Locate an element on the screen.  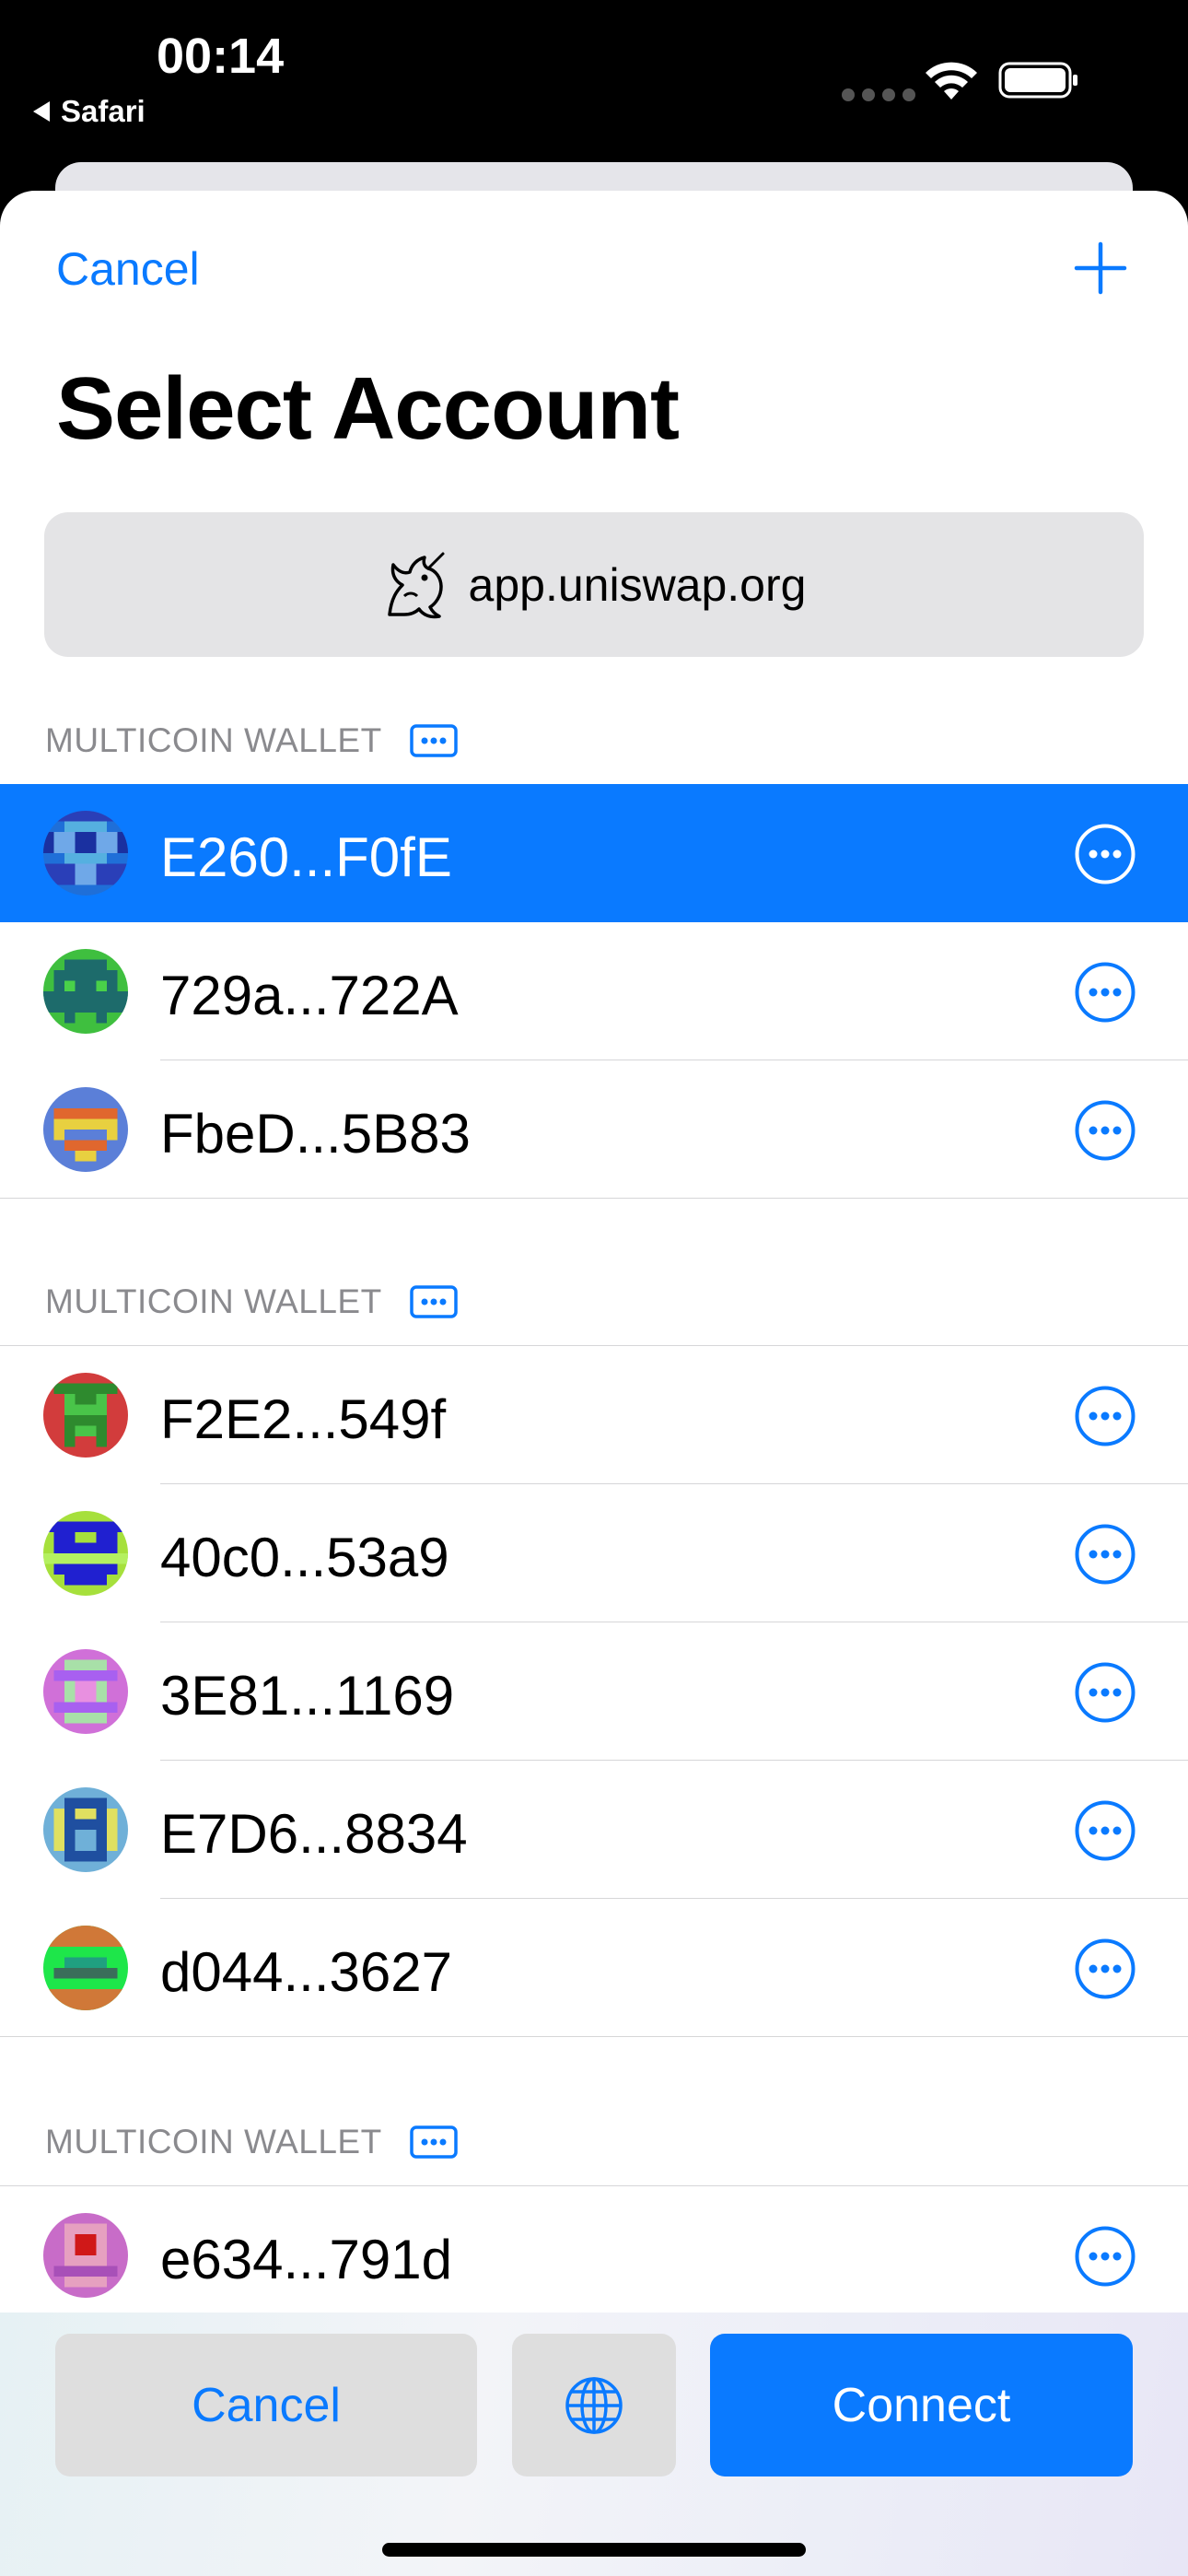
account-address: E260...F0fE is located at coordinates (306, 857).